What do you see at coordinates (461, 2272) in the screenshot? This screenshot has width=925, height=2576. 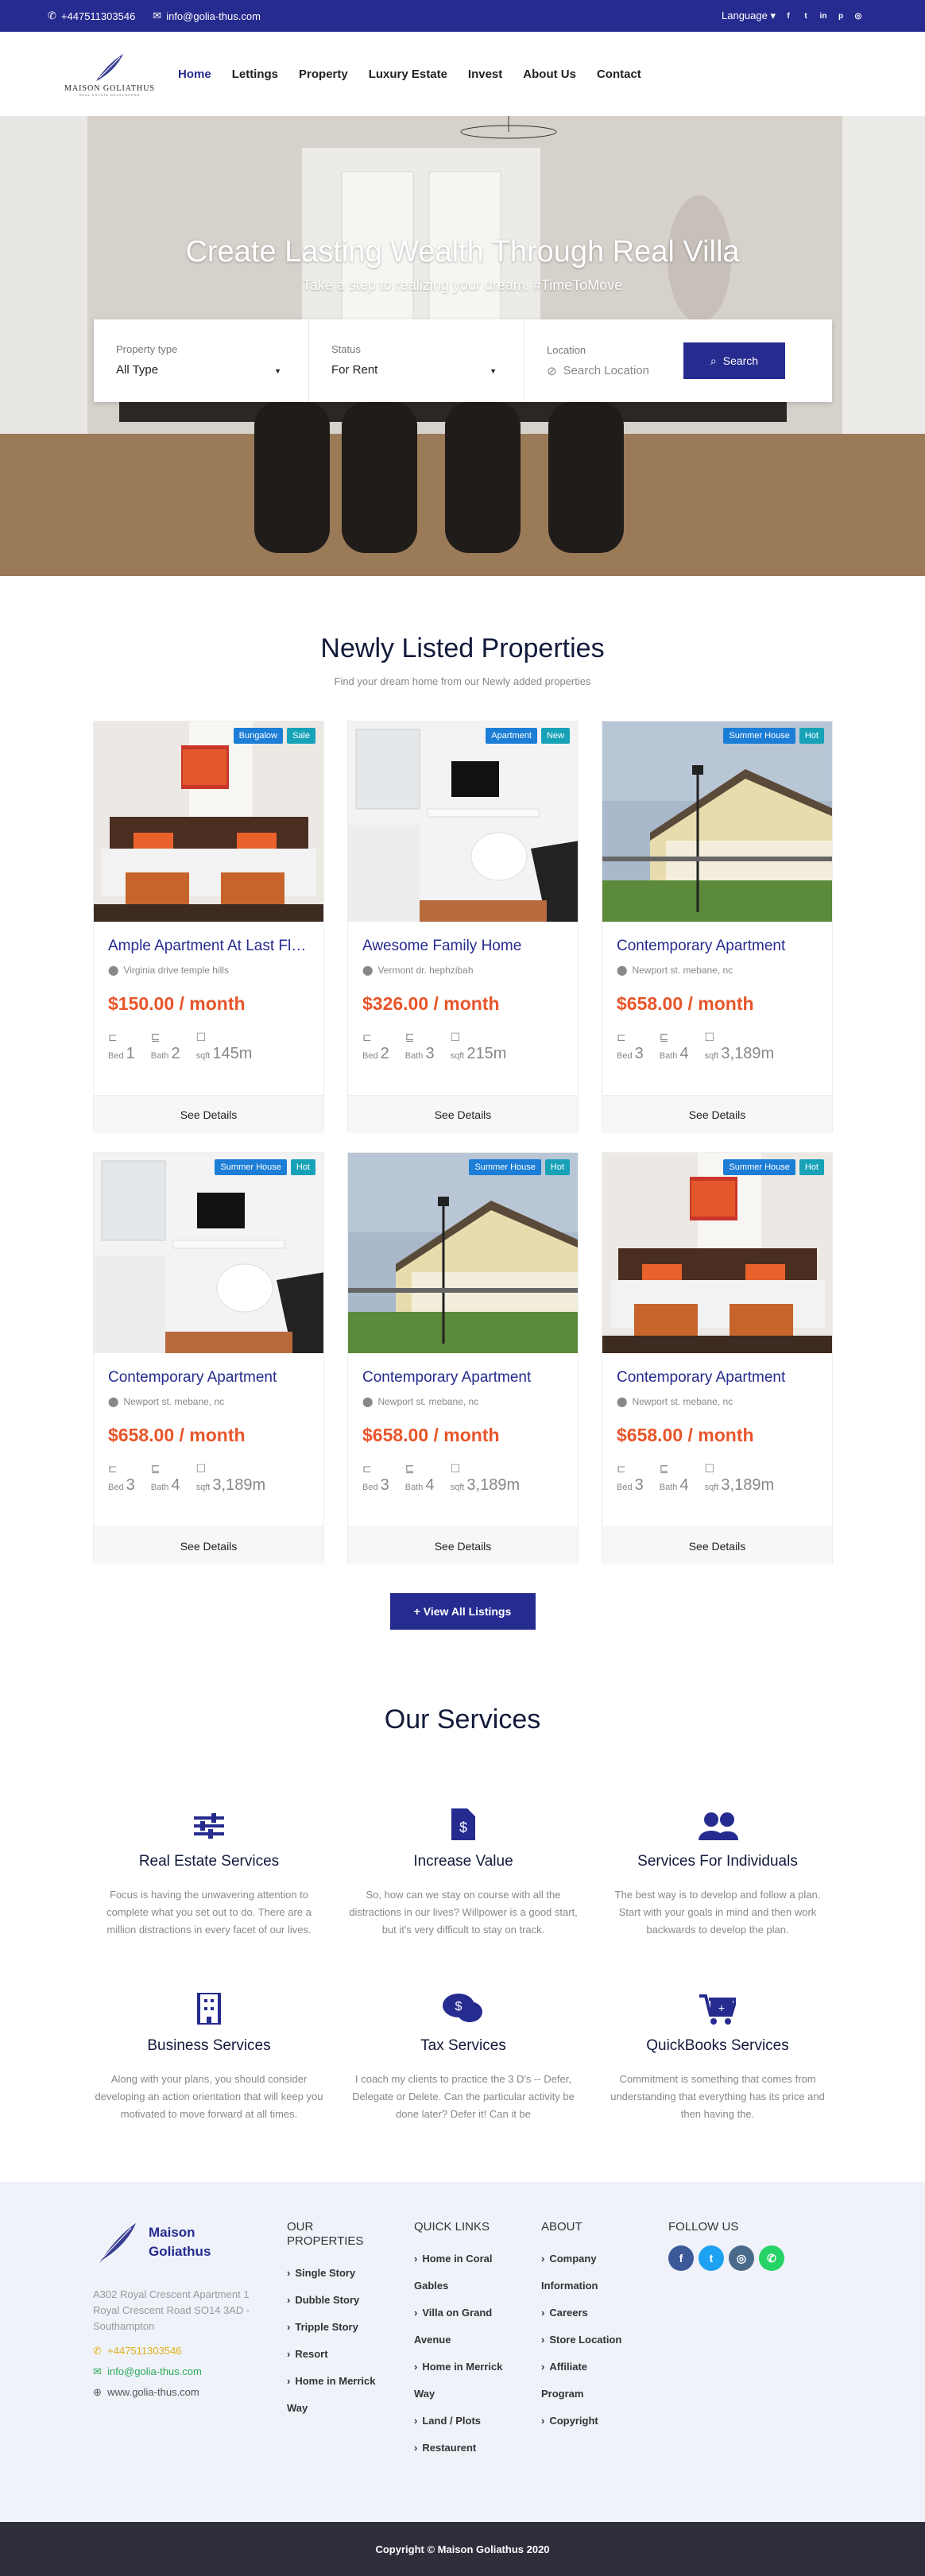 I see `footer-link: › Home in Coral Gables` at bounding box center [461, 2272].